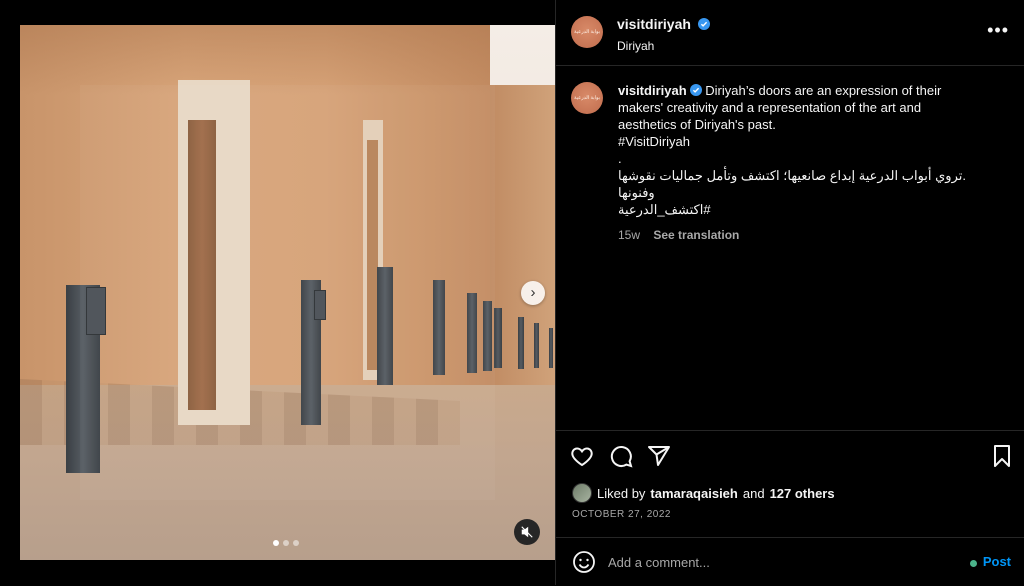 This screenshot has height=586, width=1024. What do you see at coordinates (582, 456) in the screenshot?
I see `heart-icon` at bounding box center [582, 456].